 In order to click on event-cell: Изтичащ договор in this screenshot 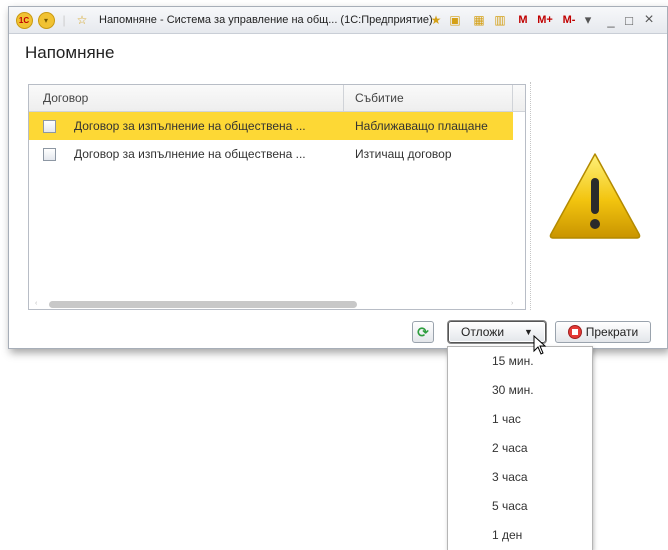, I will do `click(403, 154)`.